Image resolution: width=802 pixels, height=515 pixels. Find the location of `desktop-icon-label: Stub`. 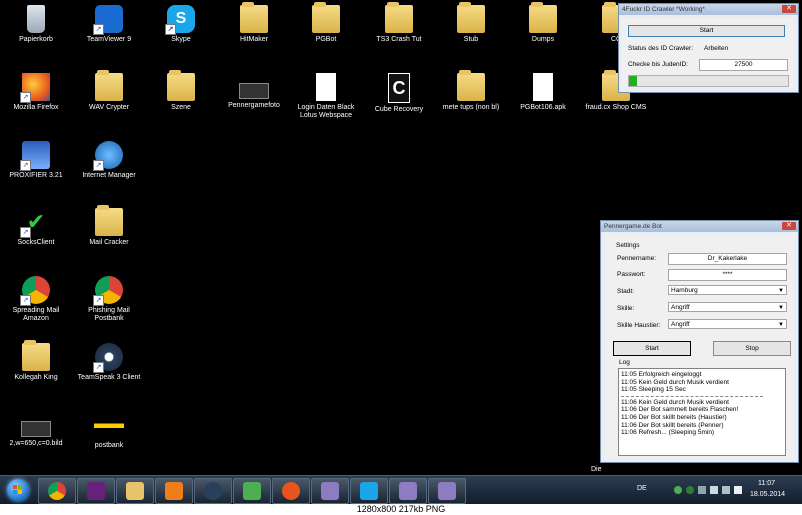

desktop-icon-label: Stub is located at coordinates (471, 39).